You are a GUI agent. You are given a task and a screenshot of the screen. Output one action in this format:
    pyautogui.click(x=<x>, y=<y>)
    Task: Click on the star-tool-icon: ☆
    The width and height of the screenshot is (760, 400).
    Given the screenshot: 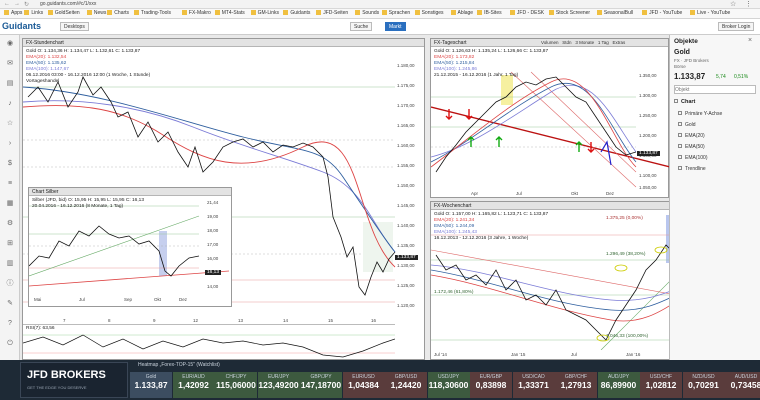 What is the action you would take?
    pyautogui.click(x=10, y=123)
    